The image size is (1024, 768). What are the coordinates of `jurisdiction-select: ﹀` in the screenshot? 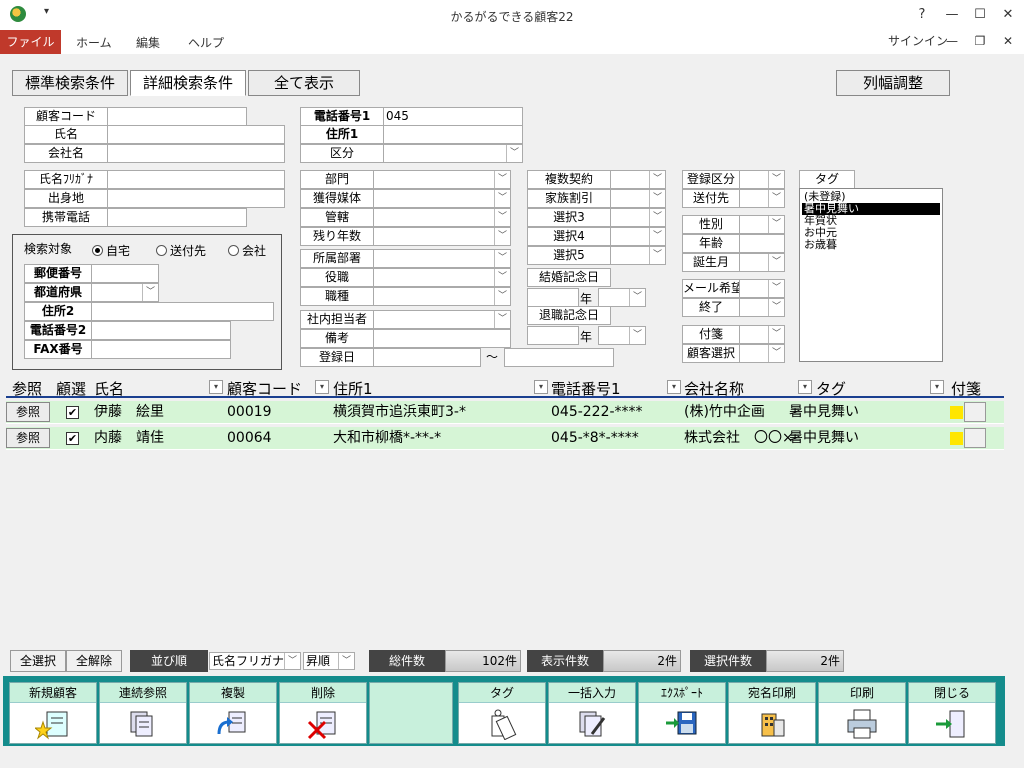 It's located at (442, 217).